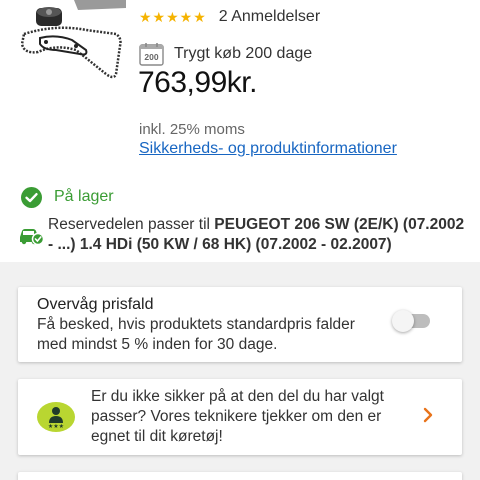  What do you see at coordinates (31, 197) in the screenshot?
I see `check-circle-icon` at bounding box center [31, 197].